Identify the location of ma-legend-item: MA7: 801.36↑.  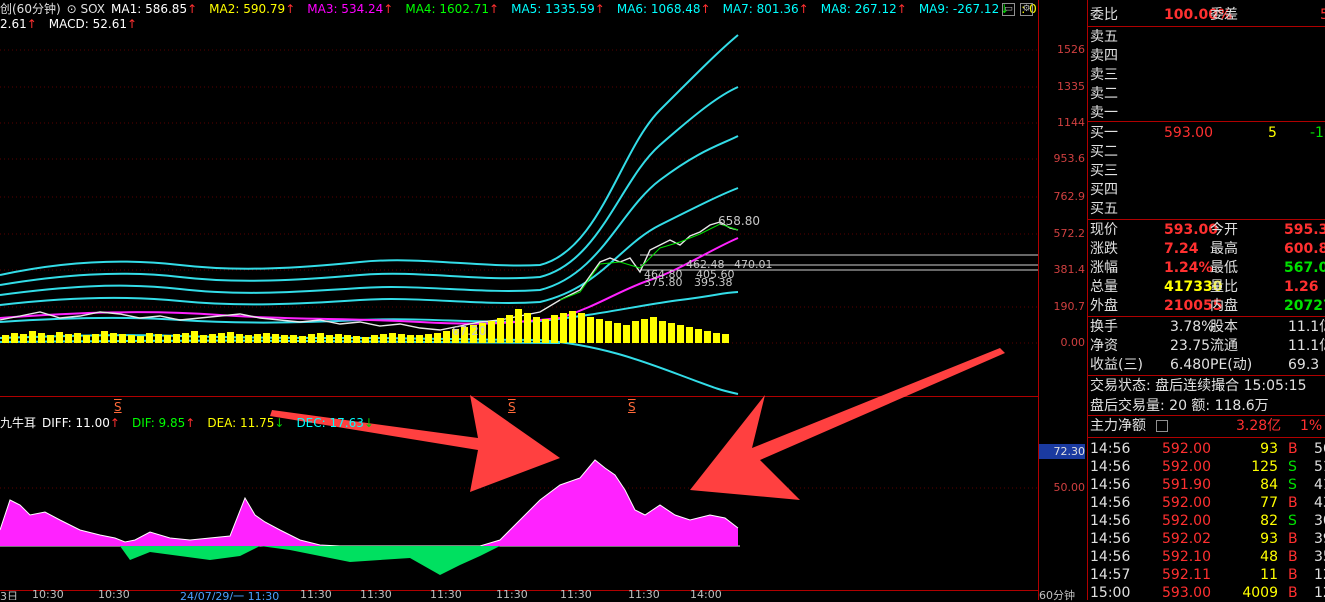
(765, 9).